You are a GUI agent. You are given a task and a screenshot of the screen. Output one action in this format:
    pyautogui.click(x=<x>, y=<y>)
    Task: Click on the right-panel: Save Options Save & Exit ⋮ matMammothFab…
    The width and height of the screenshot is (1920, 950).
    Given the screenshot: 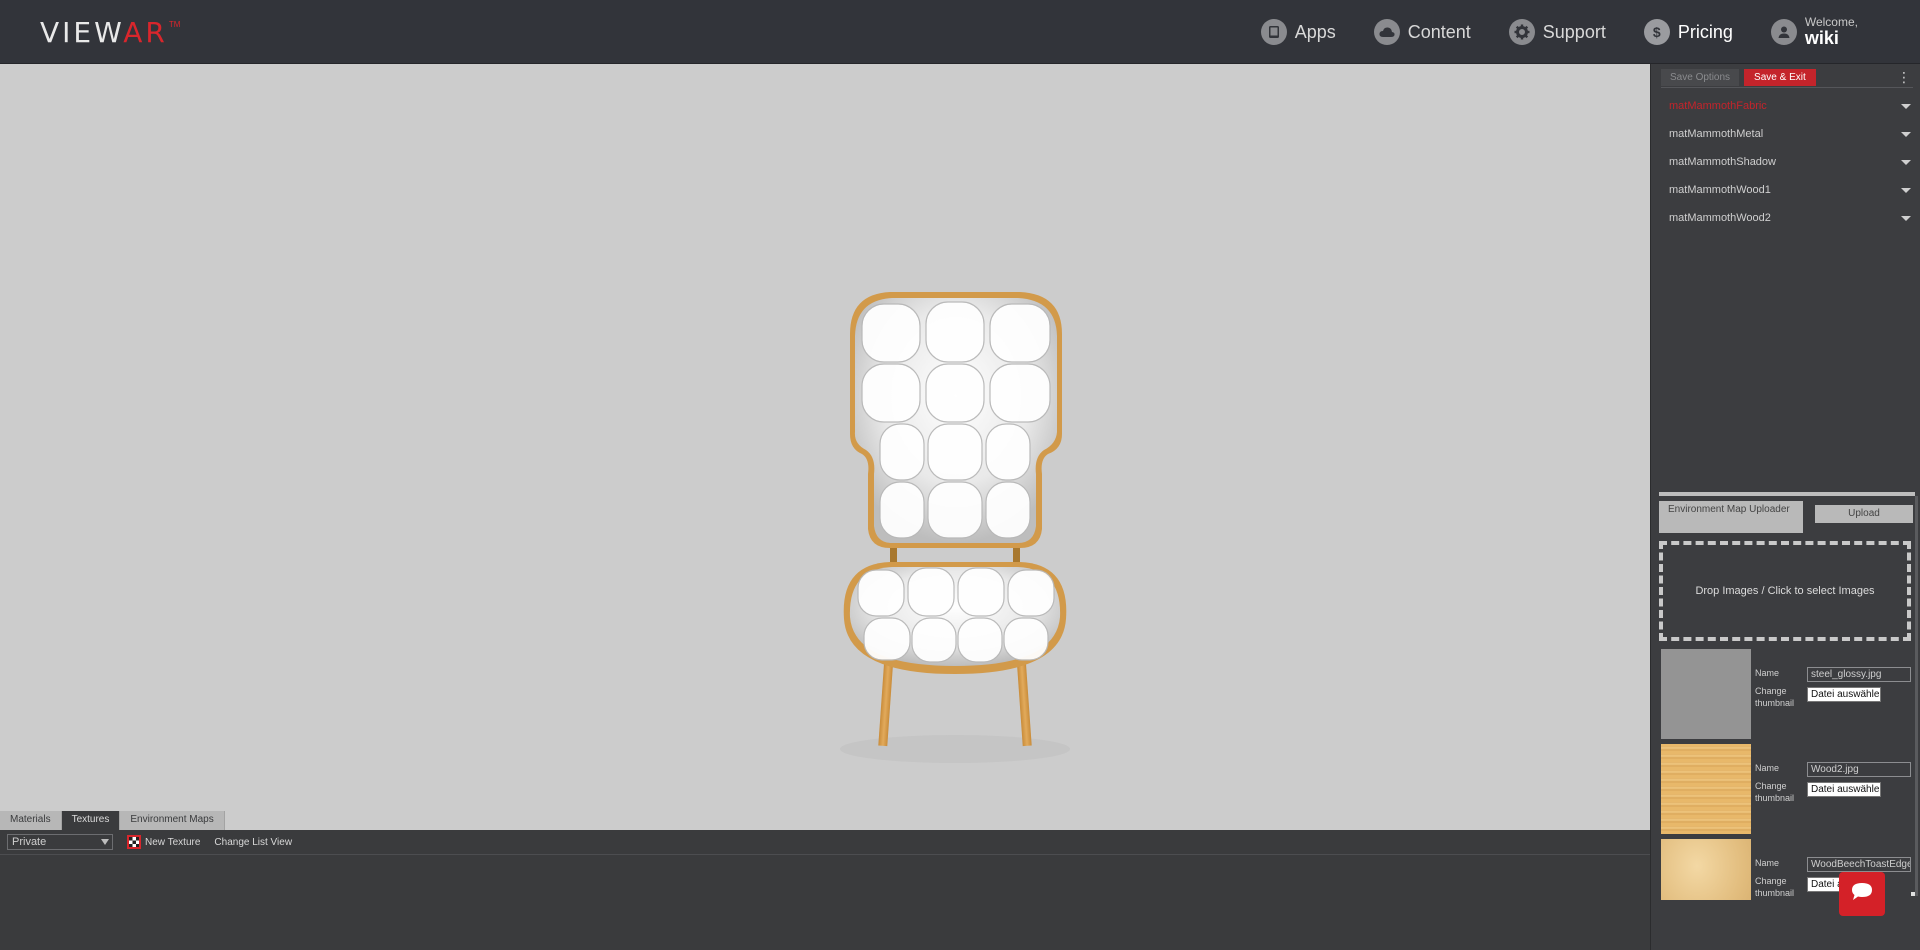 What is the action you would take?
    pyautogui.click(x=1785, y=507)
    